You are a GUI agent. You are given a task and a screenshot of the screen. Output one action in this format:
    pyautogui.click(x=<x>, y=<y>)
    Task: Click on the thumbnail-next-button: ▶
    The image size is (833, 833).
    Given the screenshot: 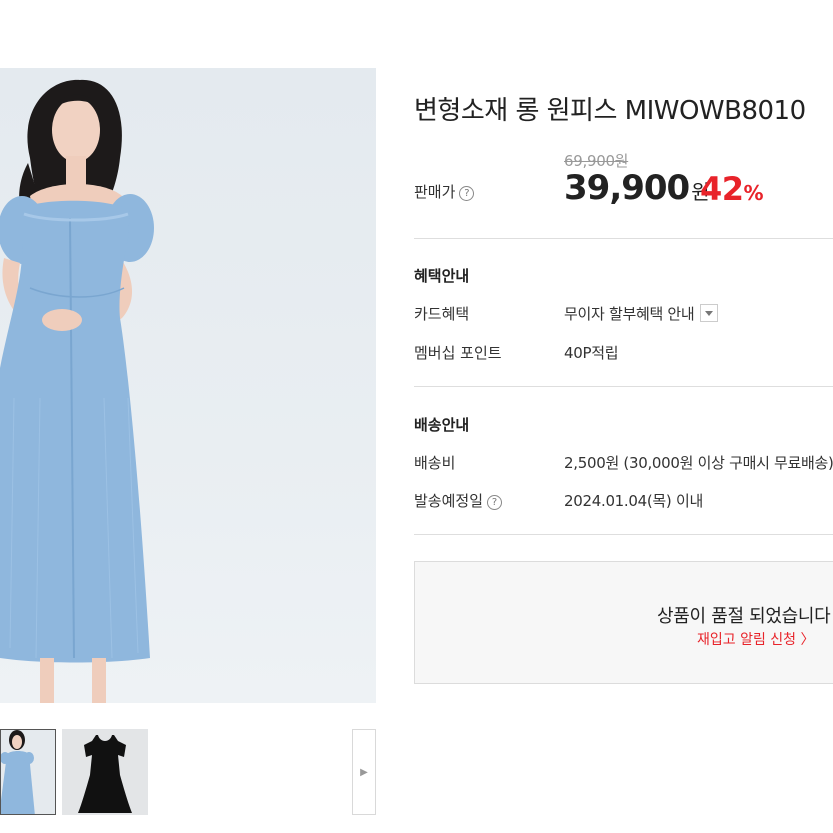 What is the action you would take?
    pyautogui.click(x=364, y=772)
    